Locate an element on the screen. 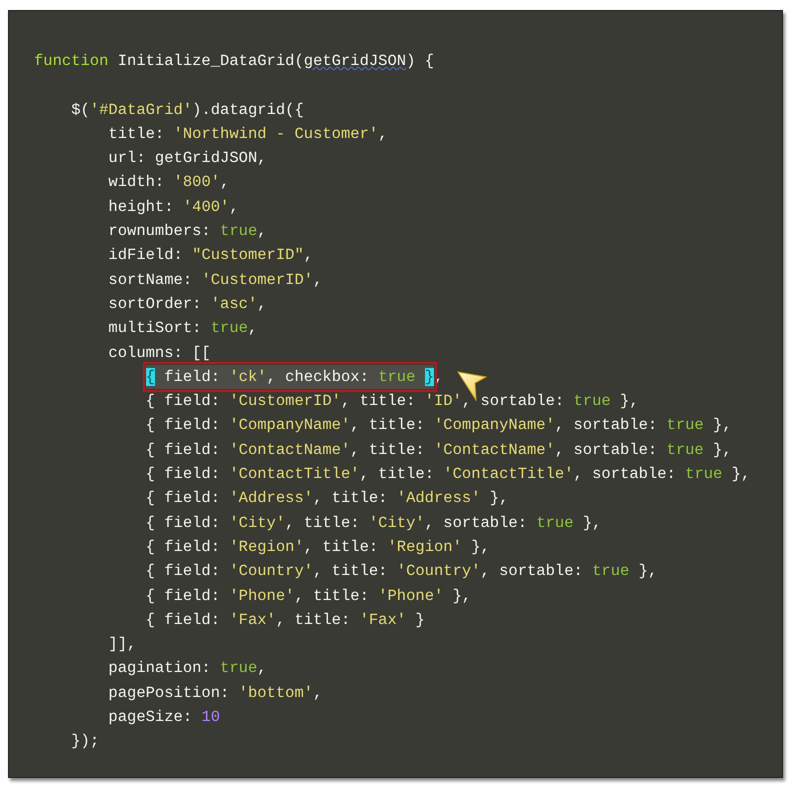  highlighted-code: { field: 'ck', checkbox: true } is located at coordinates (290, 377).